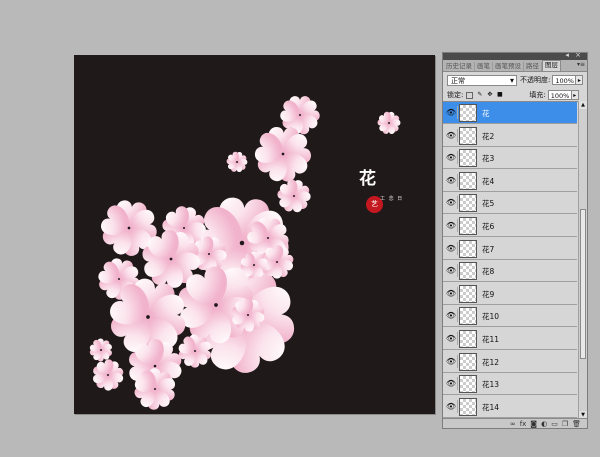 Image resolution: width=600 pixels, height=457 pixels. What do you see at coordinates (367, 179) in the screenshot?
I see `flower-character: 花` at bounding box center [367, 179].